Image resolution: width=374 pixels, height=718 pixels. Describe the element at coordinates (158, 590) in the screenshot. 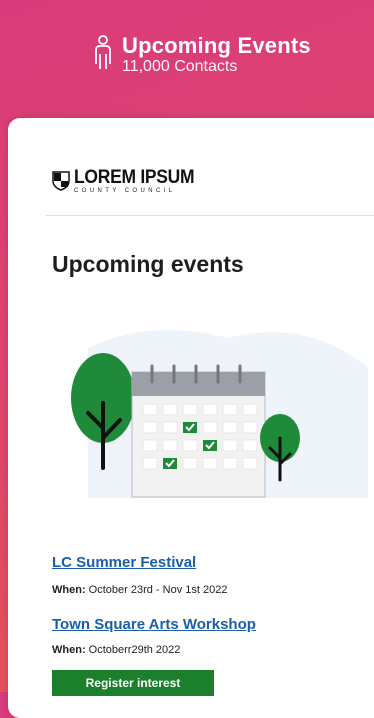

I see `when-value: October 23rd - Nov 1st 2022` at that location.